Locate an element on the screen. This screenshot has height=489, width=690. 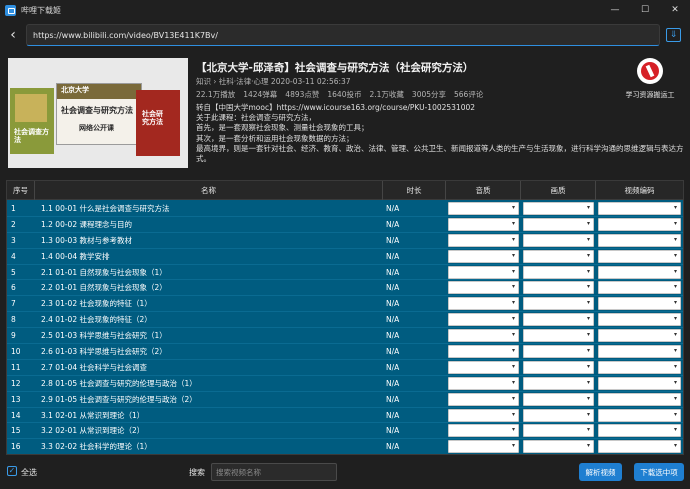
header-name: 名称 is located at coordinates (209, 190).